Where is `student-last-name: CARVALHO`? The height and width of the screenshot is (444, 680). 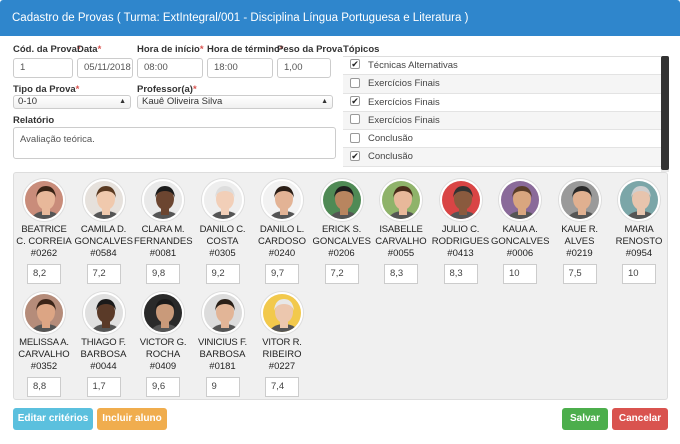
student-last-name: CARVALHO is located at coordinates (401, 241).